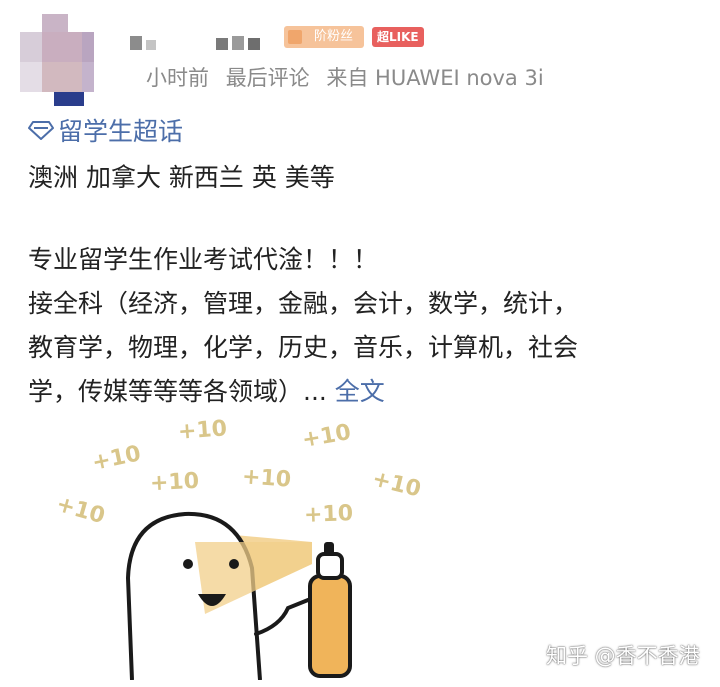  I want to click on meme-character-illustration, so click(239, 595).